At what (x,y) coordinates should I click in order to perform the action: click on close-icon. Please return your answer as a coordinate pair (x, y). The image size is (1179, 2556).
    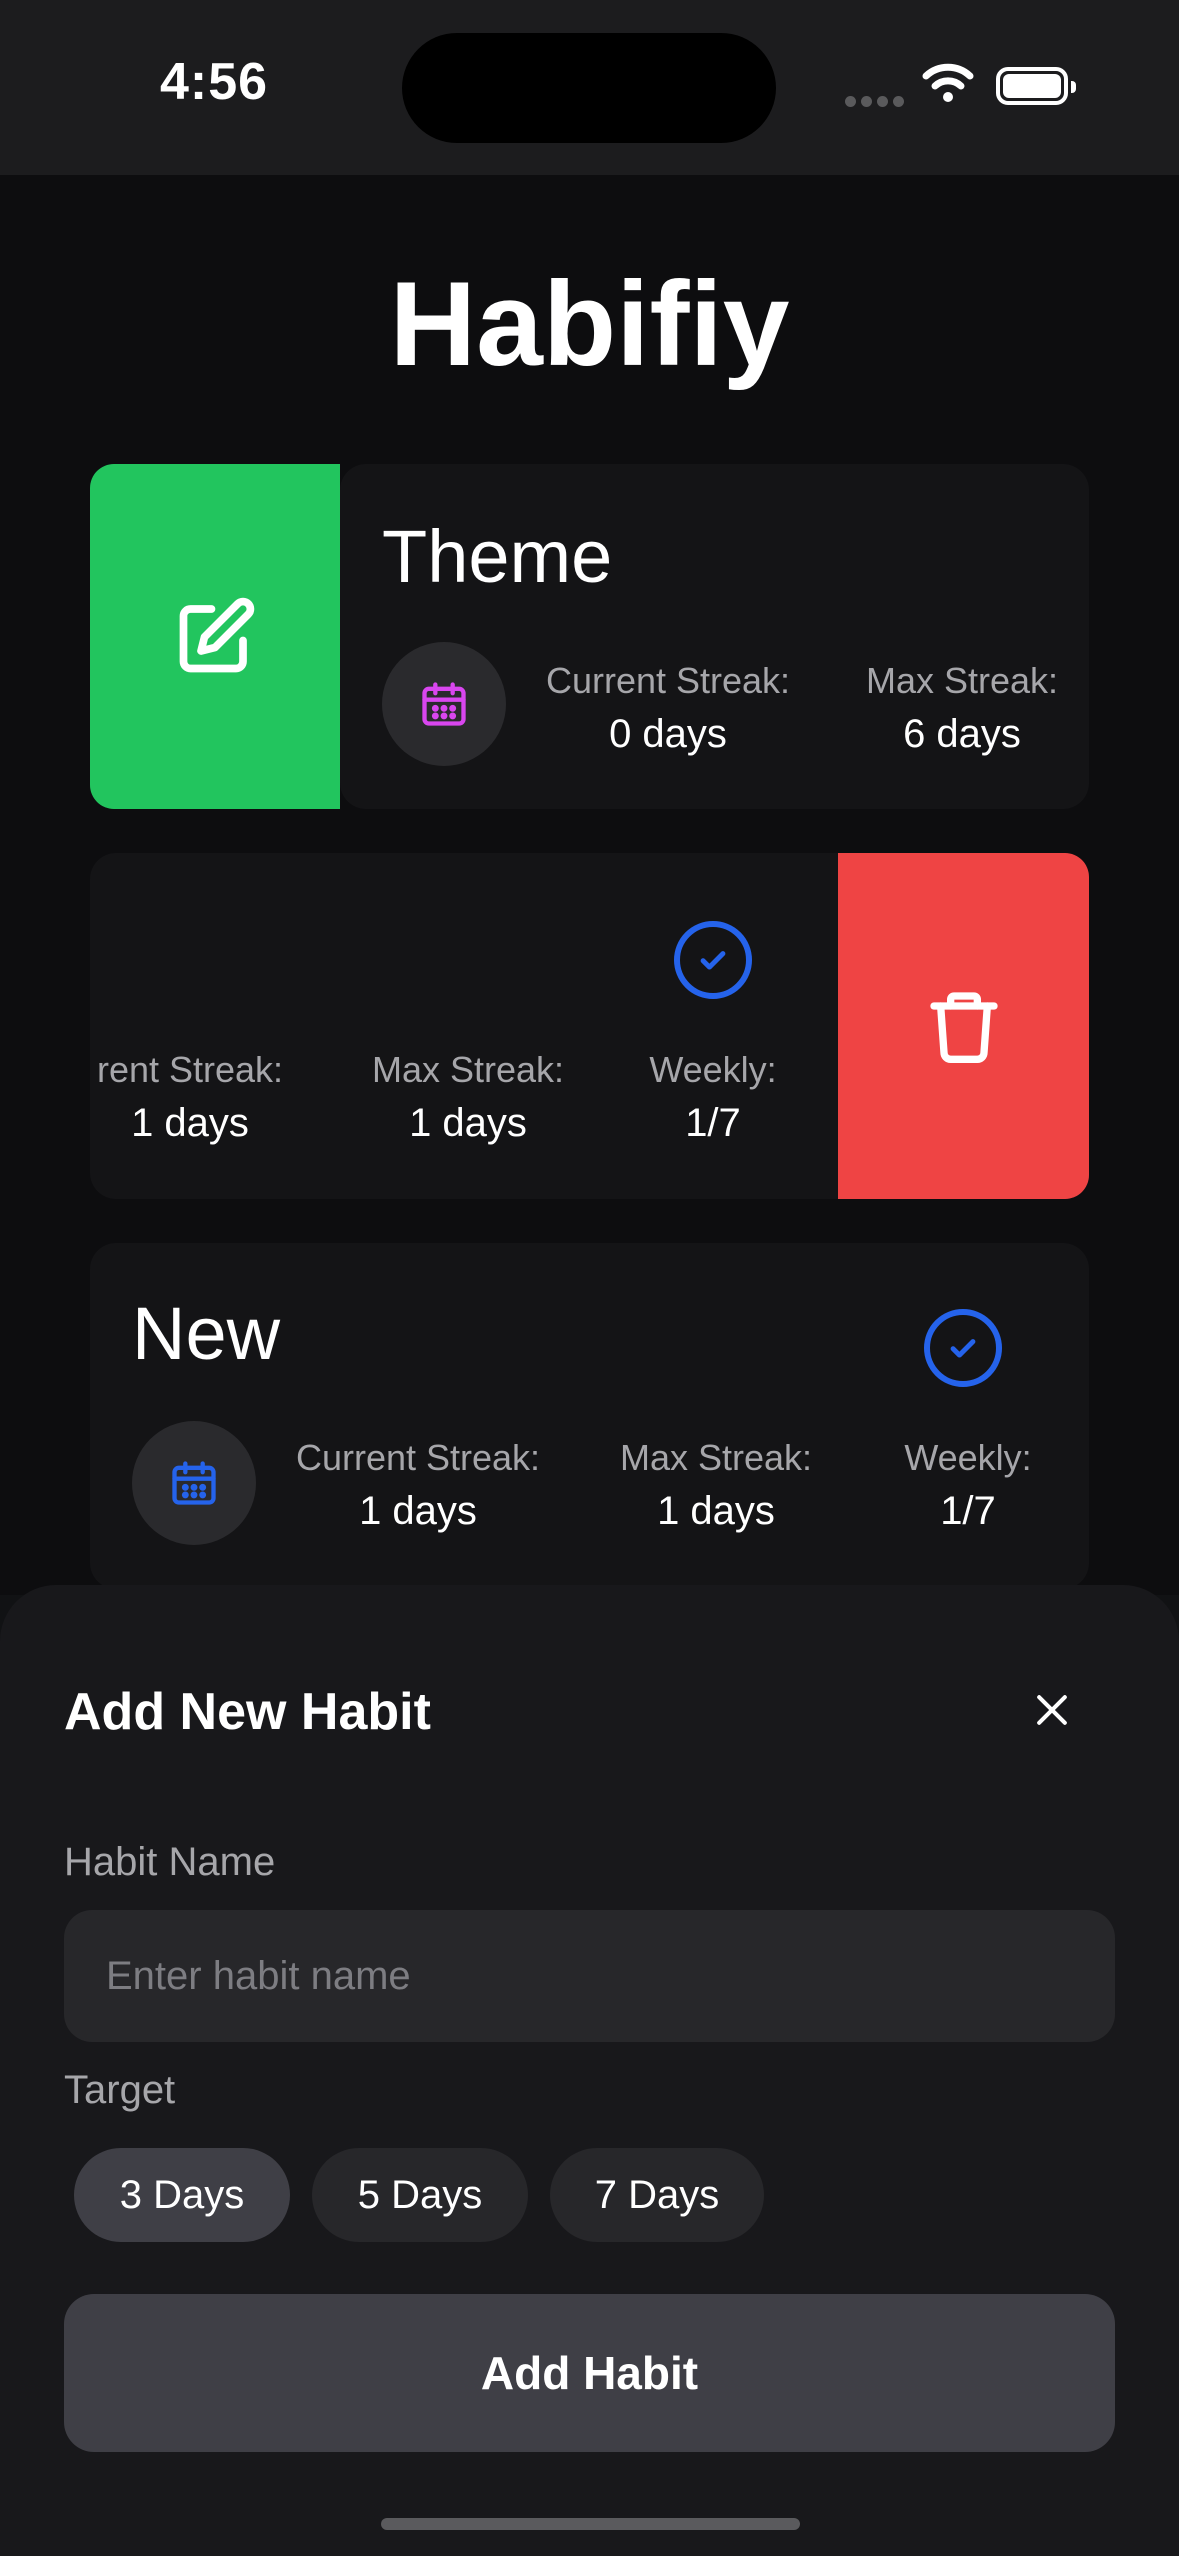
    Looking at the image, I should click on (1052, 1710).